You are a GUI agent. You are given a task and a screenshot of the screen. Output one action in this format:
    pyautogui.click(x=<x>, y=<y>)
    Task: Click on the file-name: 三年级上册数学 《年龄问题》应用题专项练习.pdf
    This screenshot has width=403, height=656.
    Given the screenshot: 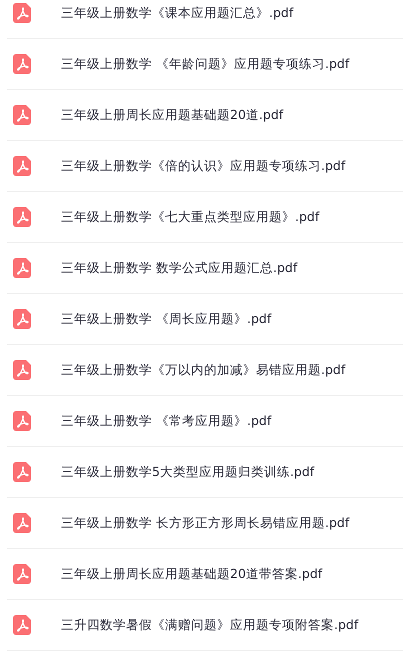 What is the action you would take?
    pyautogui.click(x=205, y=64)
    